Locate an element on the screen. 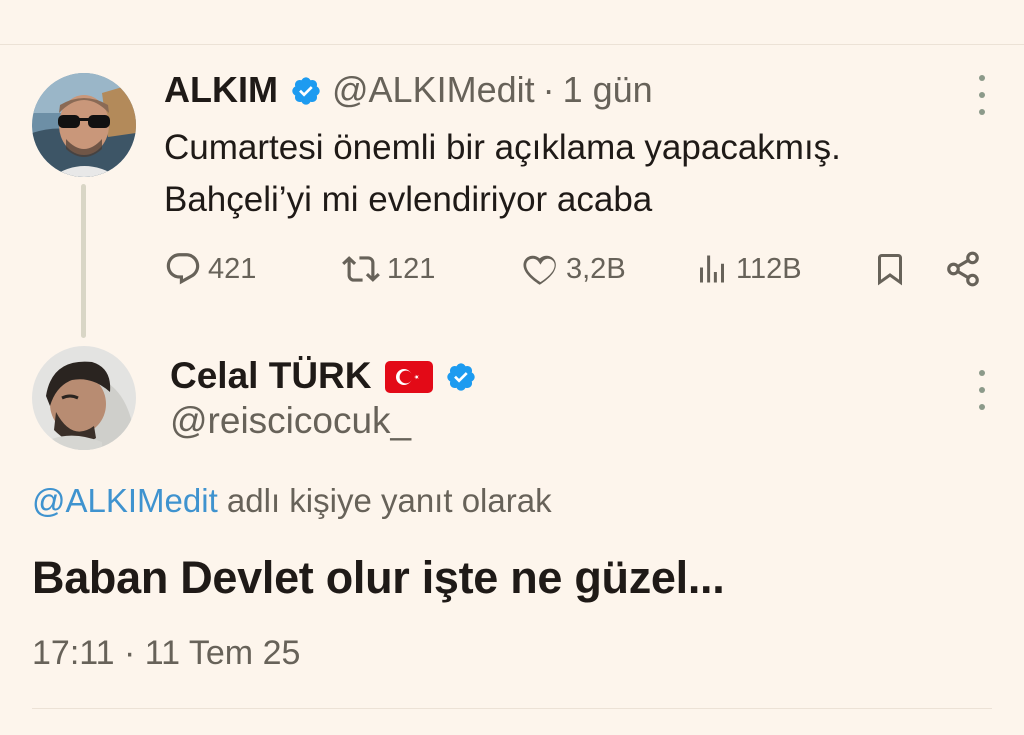 The height and width of the screenshot is (735, 1024). reply-count: 421 is located at coordinates (232, 268).